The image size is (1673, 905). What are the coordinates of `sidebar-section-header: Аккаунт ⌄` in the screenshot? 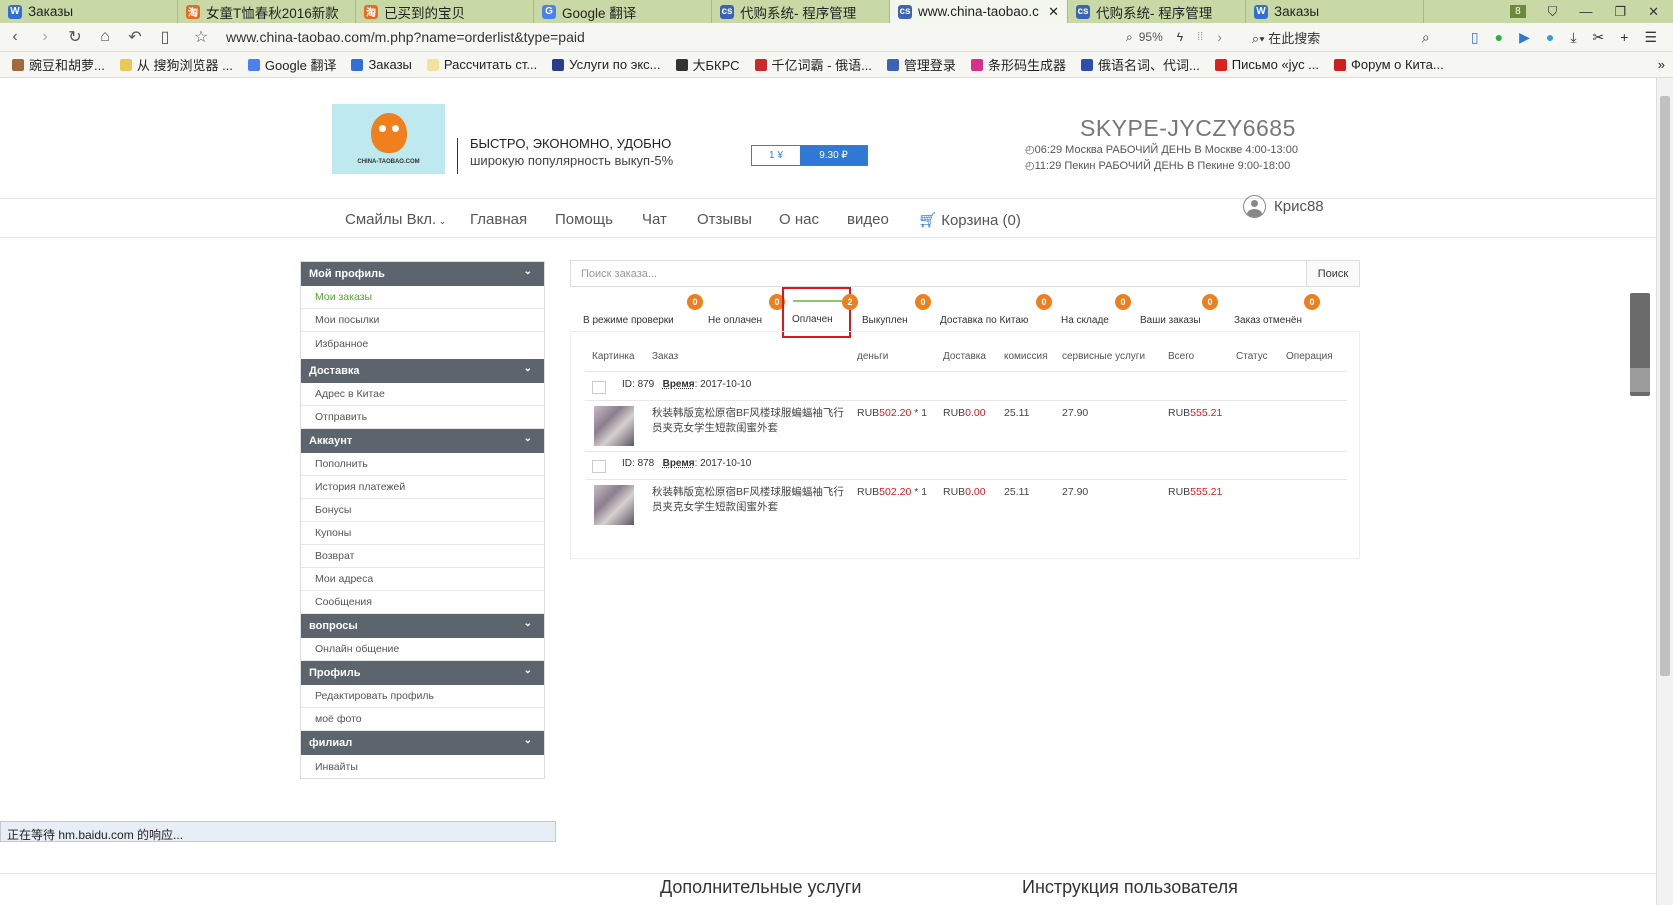 It's located at (422, 441).